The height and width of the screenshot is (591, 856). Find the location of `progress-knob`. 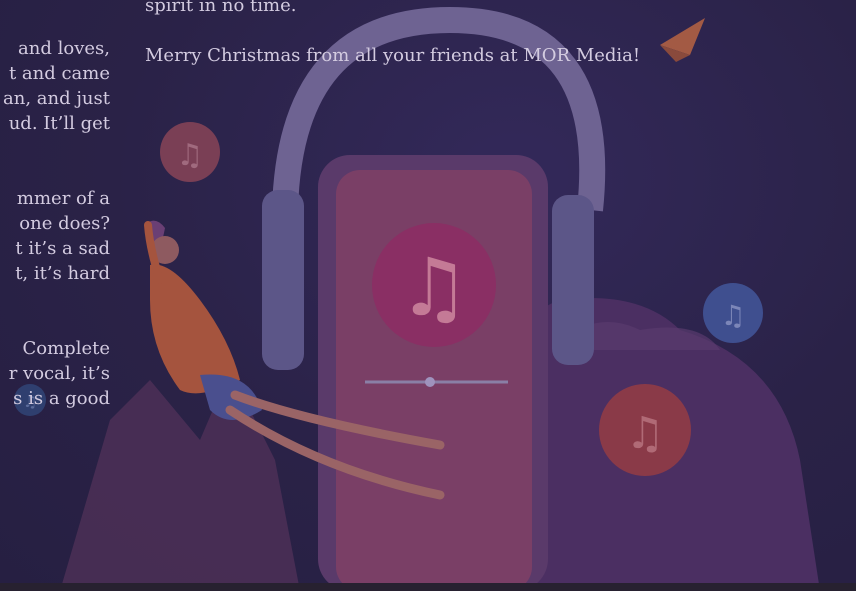

progress-knob is located at coordinates (430, 382).